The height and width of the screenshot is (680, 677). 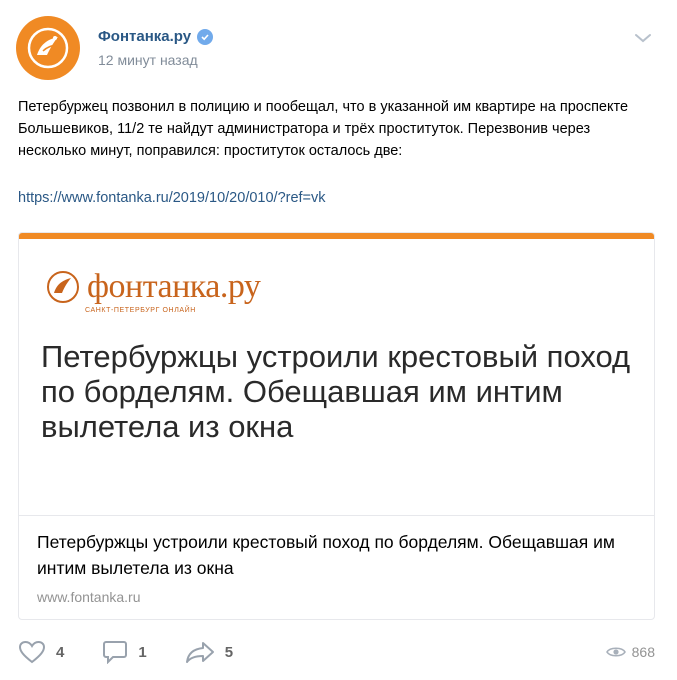 I want to click on post-actions: 4 1 5, so click(x=144, y=652).